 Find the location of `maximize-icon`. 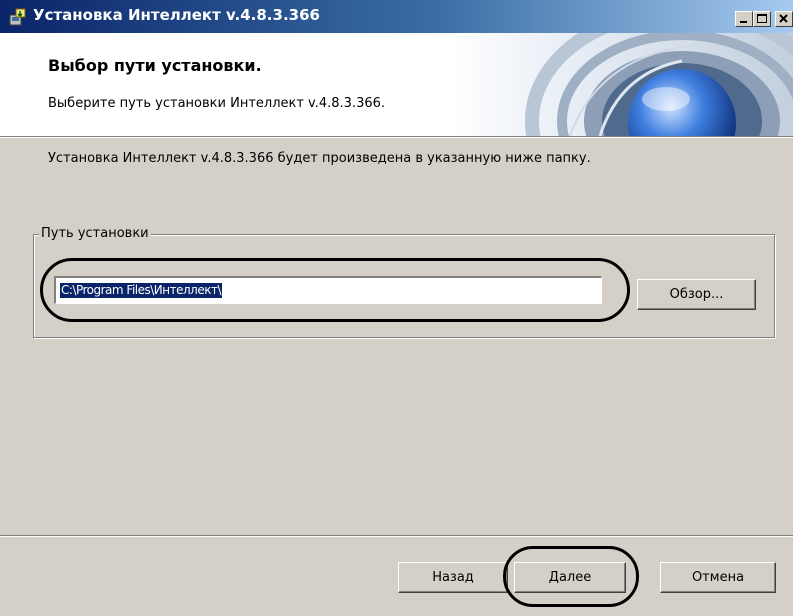

maximize-icon is located at coordinates (762, 18).